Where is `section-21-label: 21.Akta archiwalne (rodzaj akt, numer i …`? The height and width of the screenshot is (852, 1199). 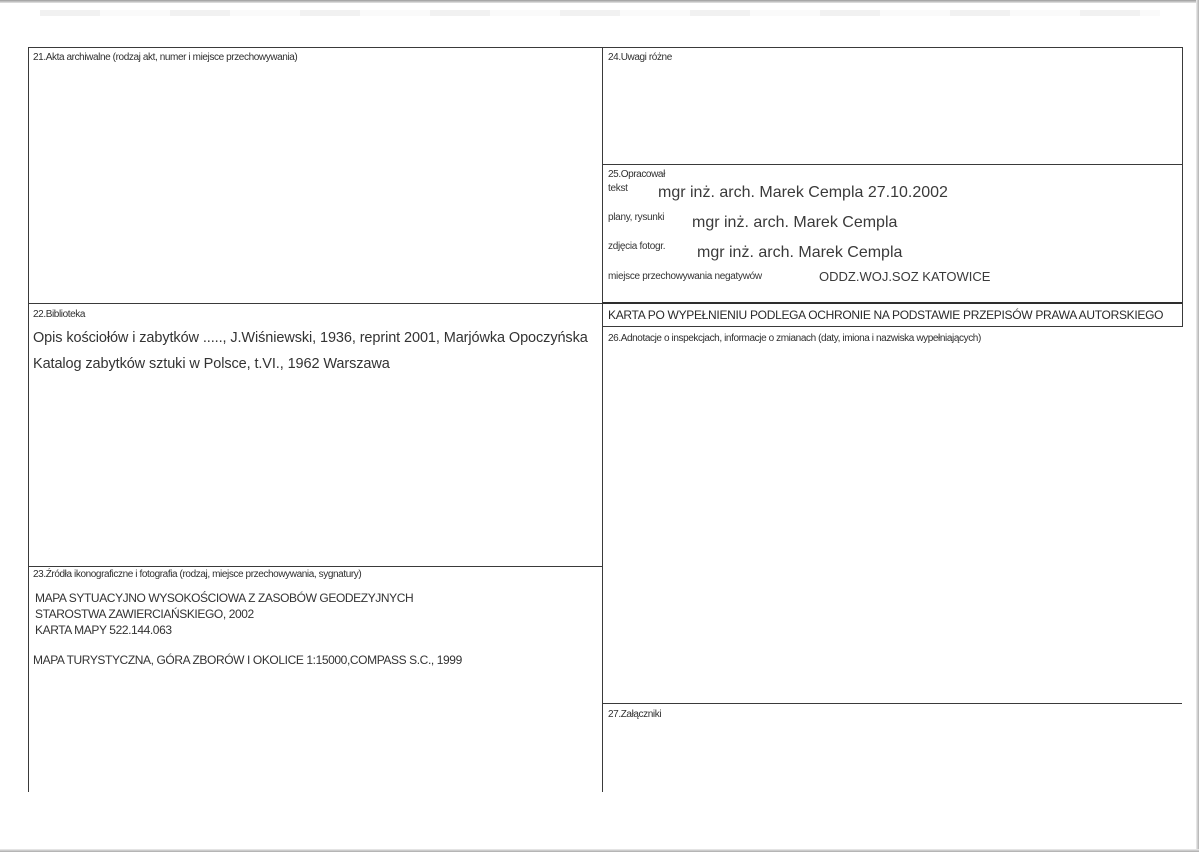
section-21-label: 21.Akta archiwalne (rodzaj akt, numer i … is located at coordinates (165, 57).